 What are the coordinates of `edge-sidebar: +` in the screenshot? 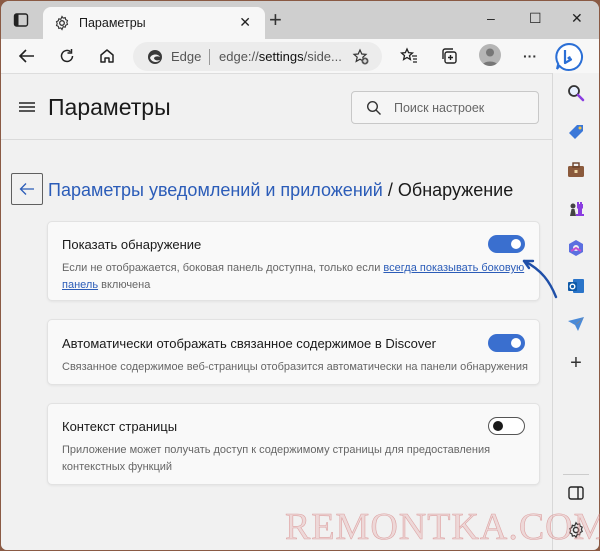 It's located at (575, 311).